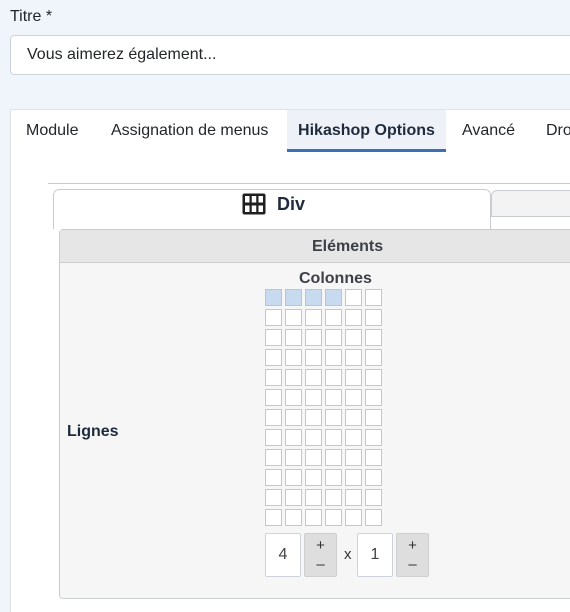  What do you see at coordinates (348, 554) in the screenshot?
I see `times-separator: x` at bounding box center [348, 554].